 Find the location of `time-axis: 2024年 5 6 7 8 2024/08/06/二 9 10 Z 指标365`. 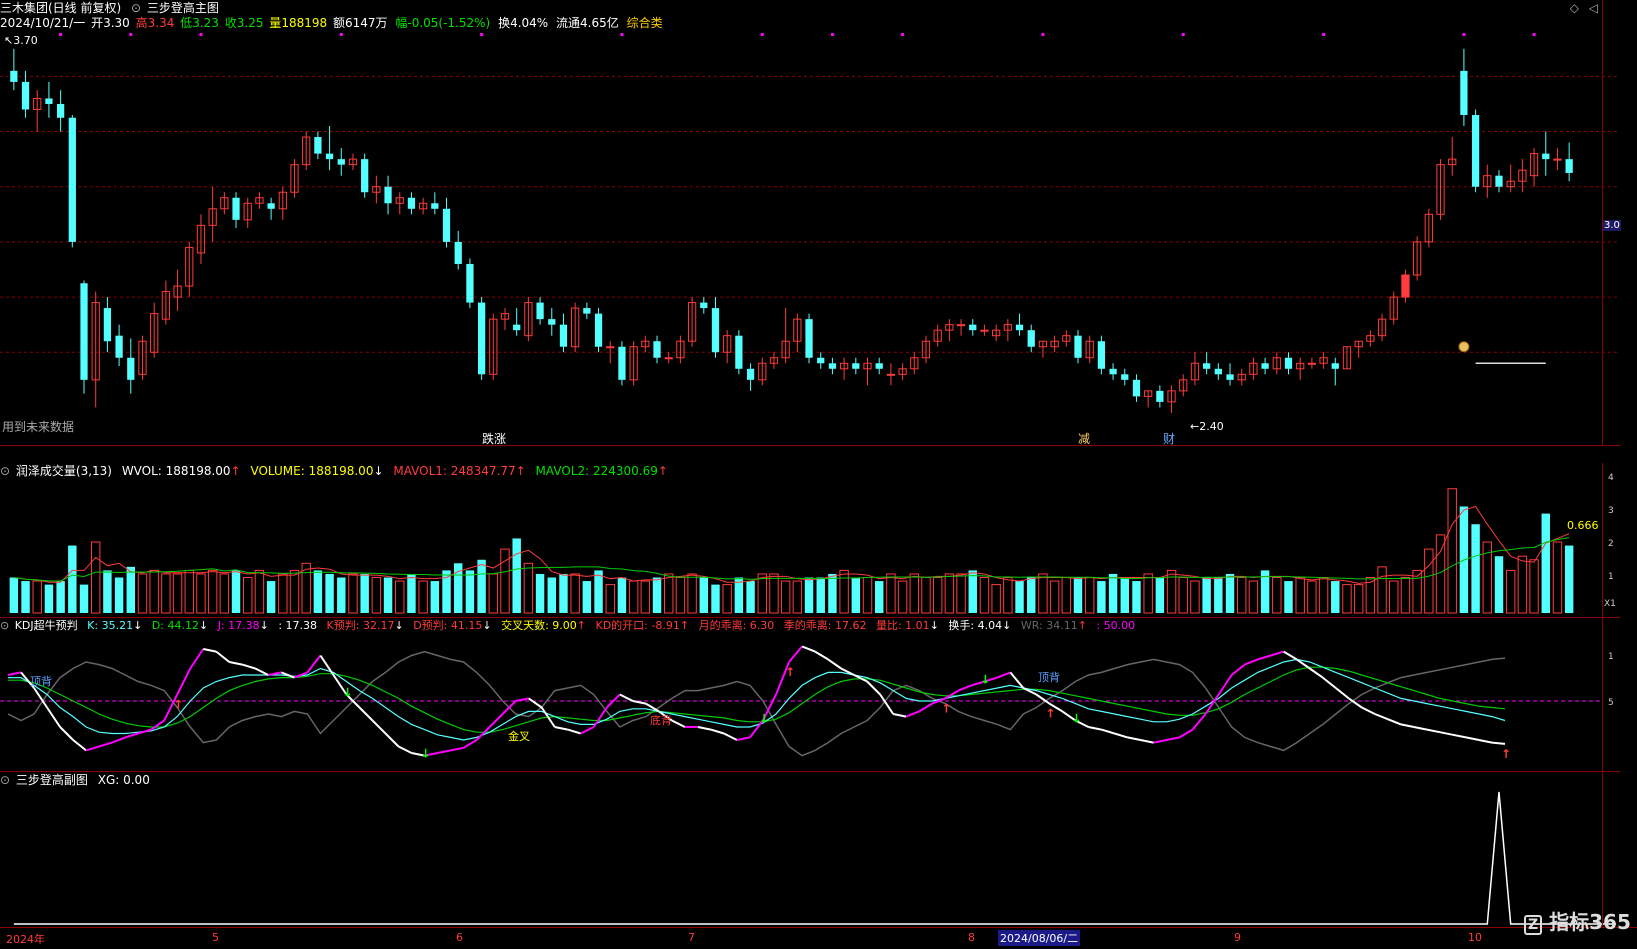

time-axis: 2024年 5 6 7 8 2024/08/06/二 9 10 Z 指标365 is located at coordinates (818, 929).